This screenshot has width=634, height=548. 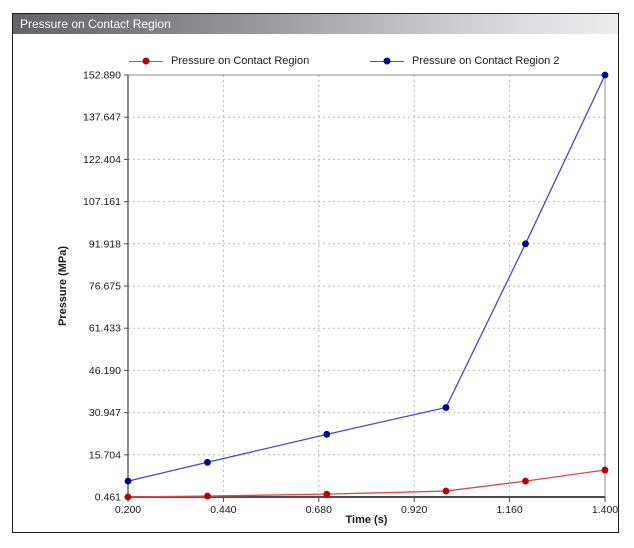 What do you see at coordinates (105, 287) in the screenshot?
I see `y-tick-label: 76.675` at bounding box center [105, 287].